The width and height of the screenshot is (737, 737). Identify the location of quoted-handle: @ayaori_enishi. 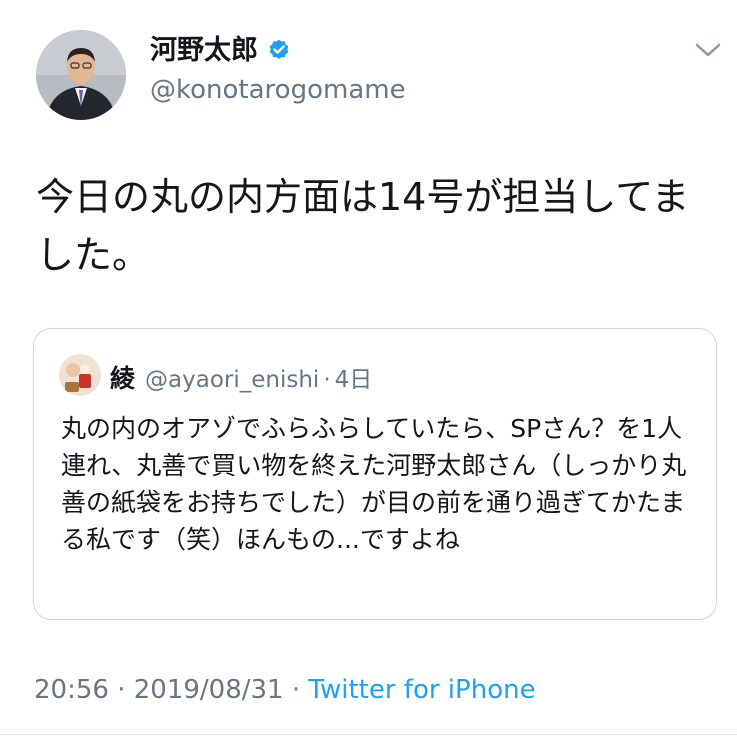
(232, 380).